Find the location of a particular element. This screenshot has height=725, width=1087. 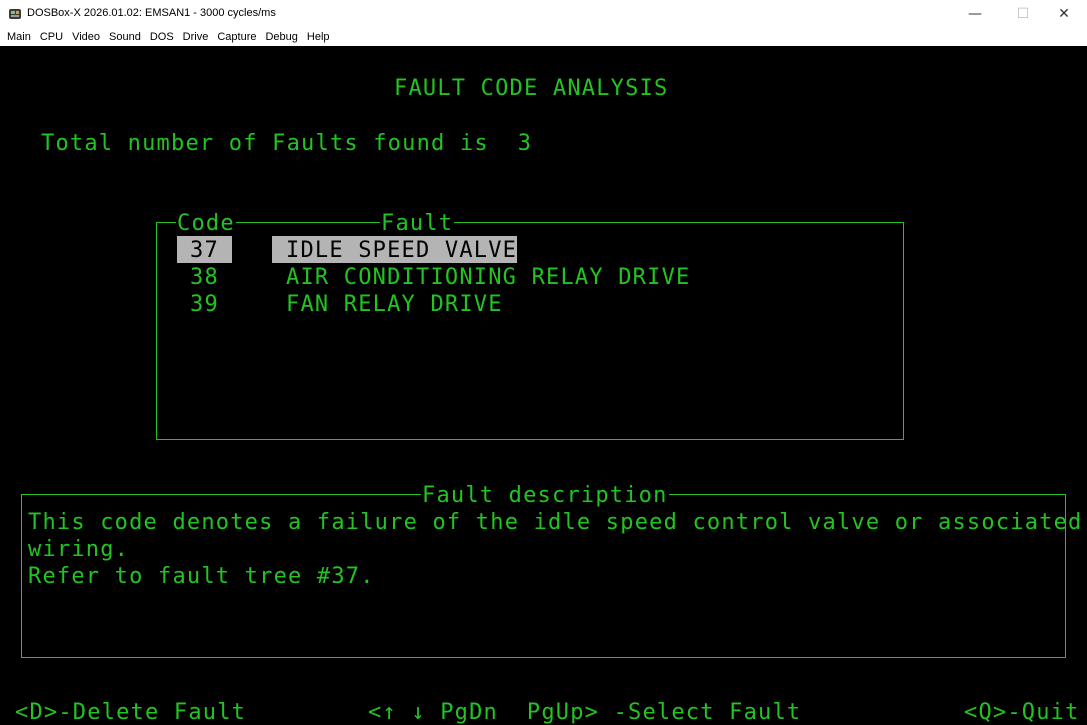

total-faults-text: Total number of Faults found is 3 is located at coordinates (287, 143).